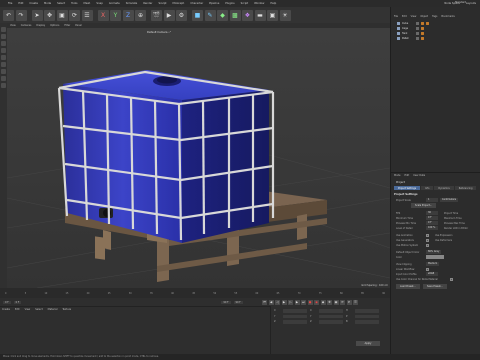  I want to click on view-menu-cameras: Cameras, so click(26, 25).